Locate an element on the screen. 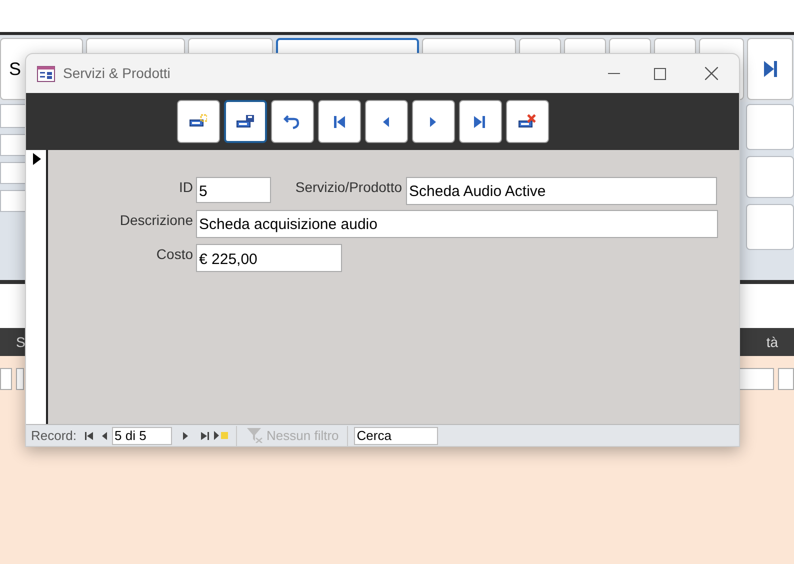 This screenshot has width=794, height=564. next-icon is located at coordinates (185, 436).